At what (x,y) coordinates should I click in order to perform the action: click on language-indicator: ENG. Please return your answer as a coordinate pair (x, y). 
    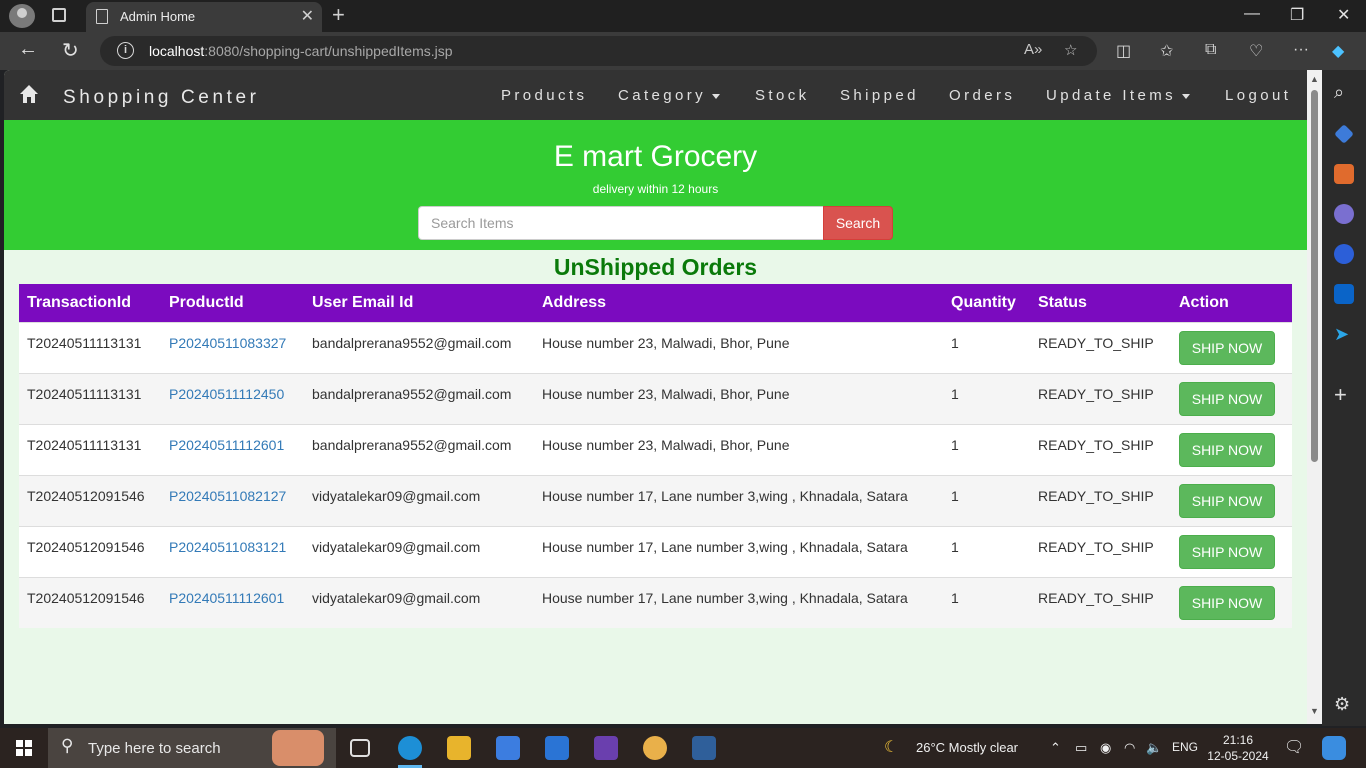
    Looking at the image, I should click on (1185, 747).